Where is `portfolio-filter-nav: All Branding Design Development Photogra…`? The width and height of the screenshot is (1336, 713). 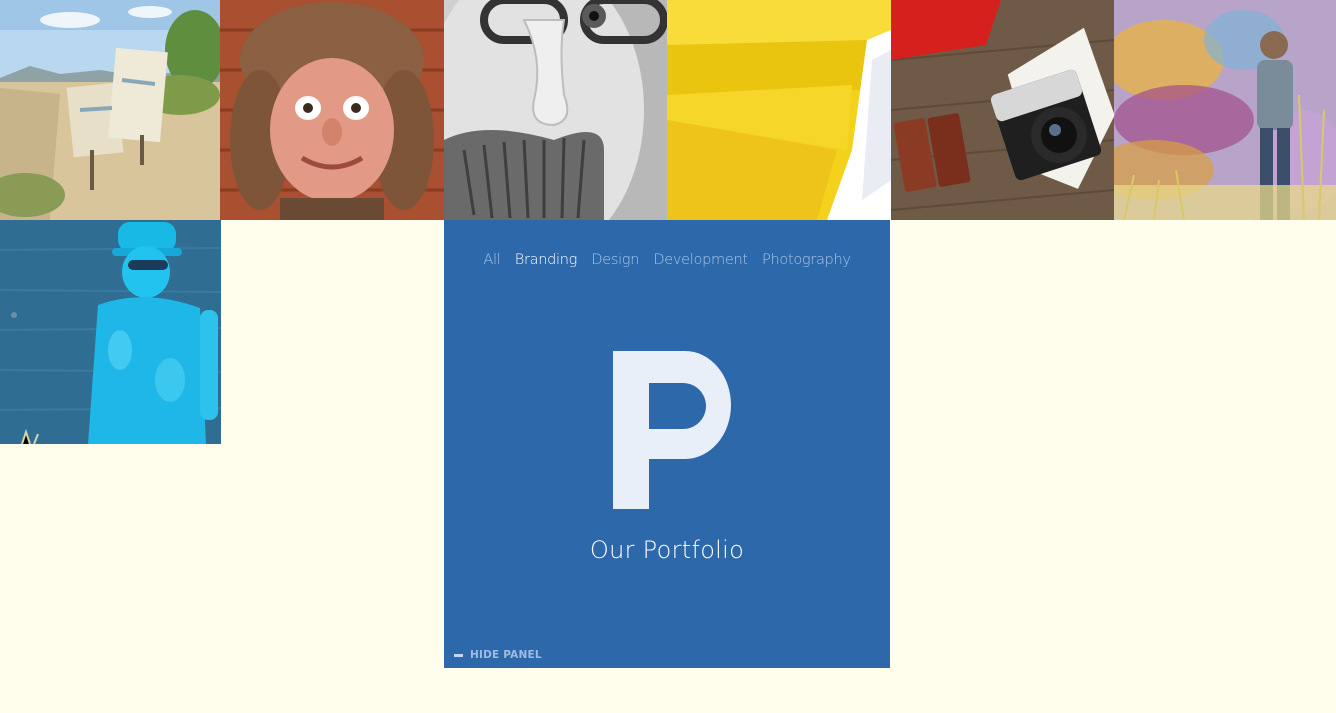
portfolio-filter-nav: All Branding Design Development Photogra… is located at coordinates (667, 260).